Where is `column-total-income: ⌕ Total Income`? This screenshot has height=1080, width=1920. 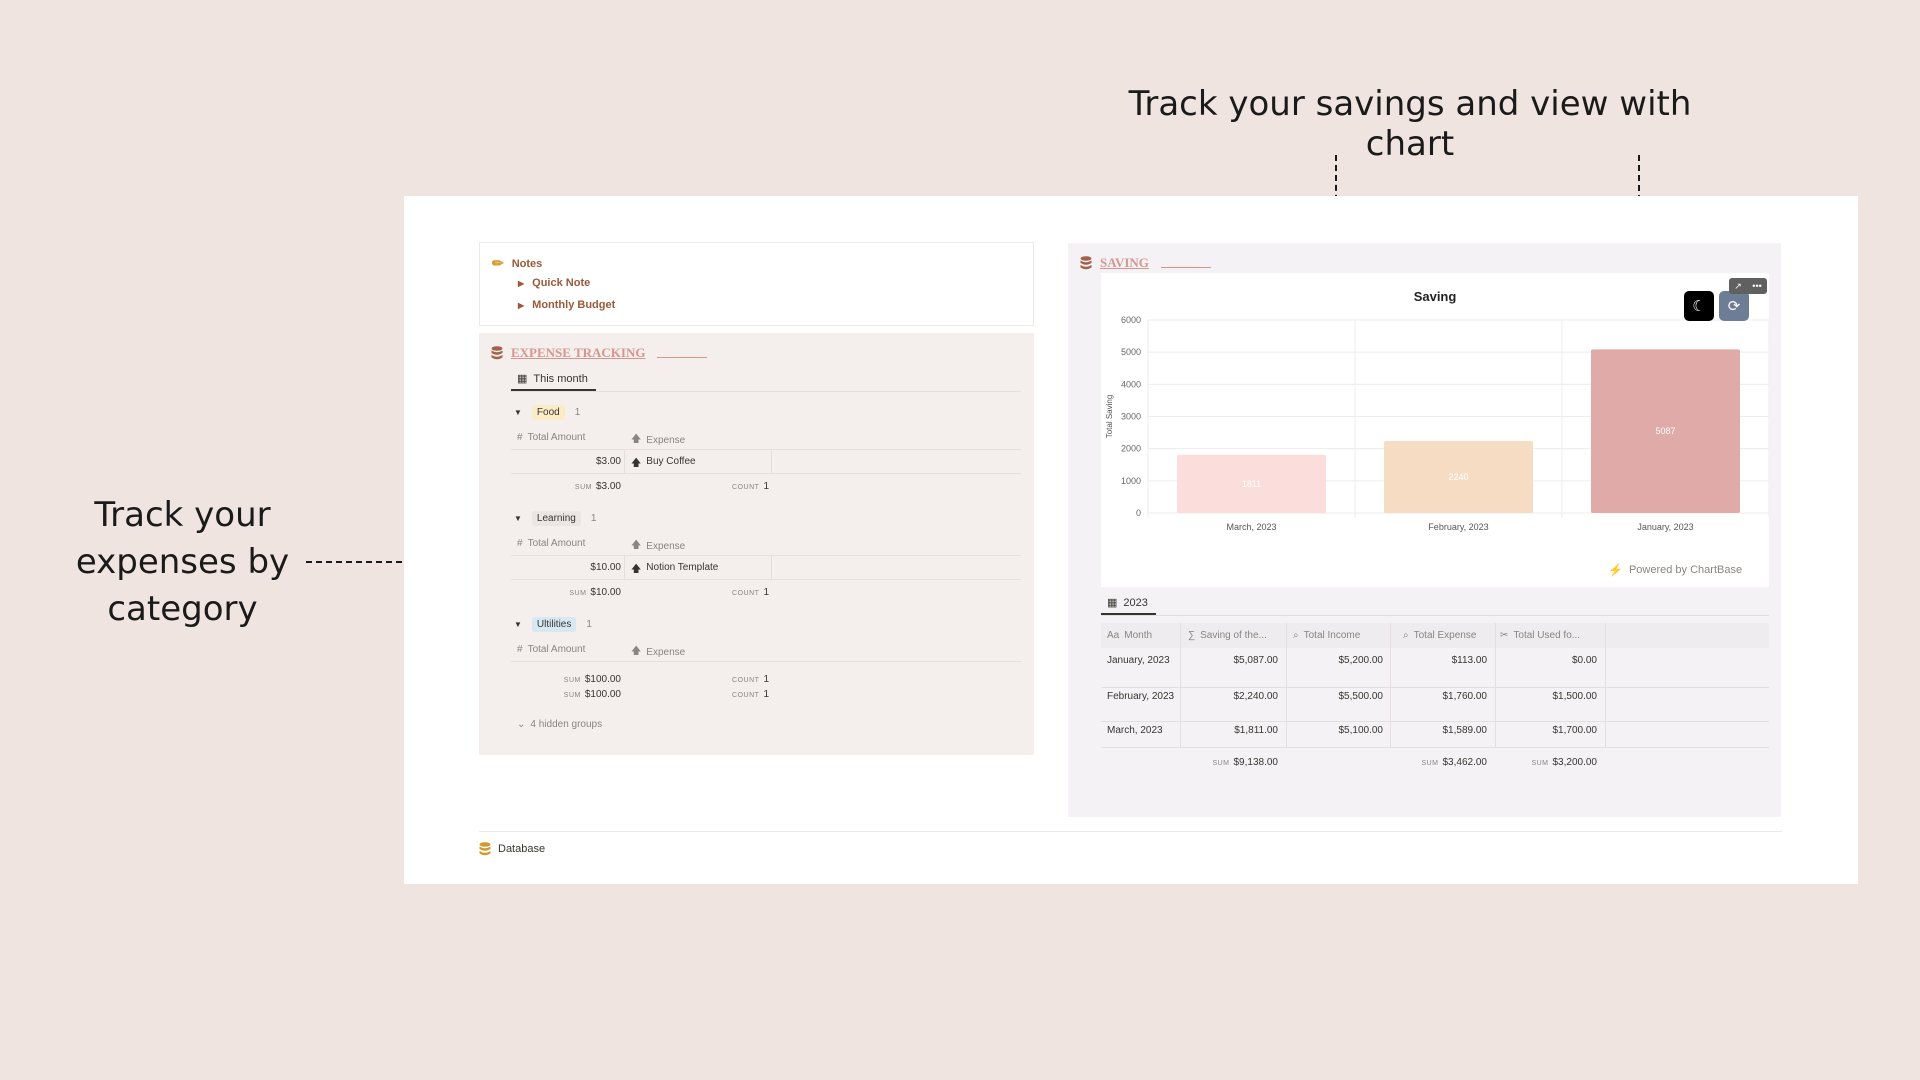 column-total-income: ⌕ Total Income is located at coordinates (1326, 635).